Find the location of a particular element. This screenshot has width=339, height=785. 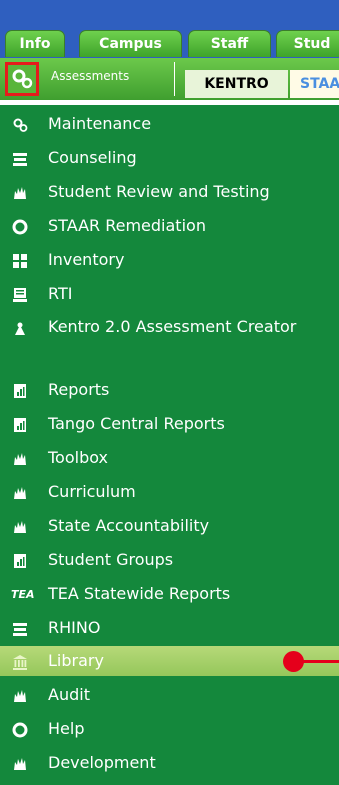

menu-item-kentro-assessment-creator: Kentro 2.0 Assessment Creator is located at coordinates (169, 345).